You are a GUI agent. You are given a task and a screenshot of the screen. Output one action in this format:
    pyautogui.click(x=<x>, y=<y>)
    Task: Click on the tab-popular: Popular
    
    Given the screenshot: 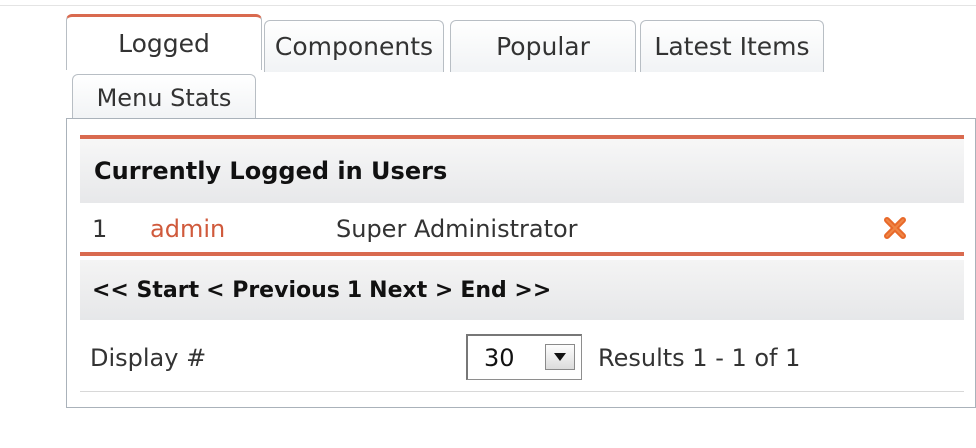 What is the action you would take?
    pyautogui.click(x=543, y=46)
    